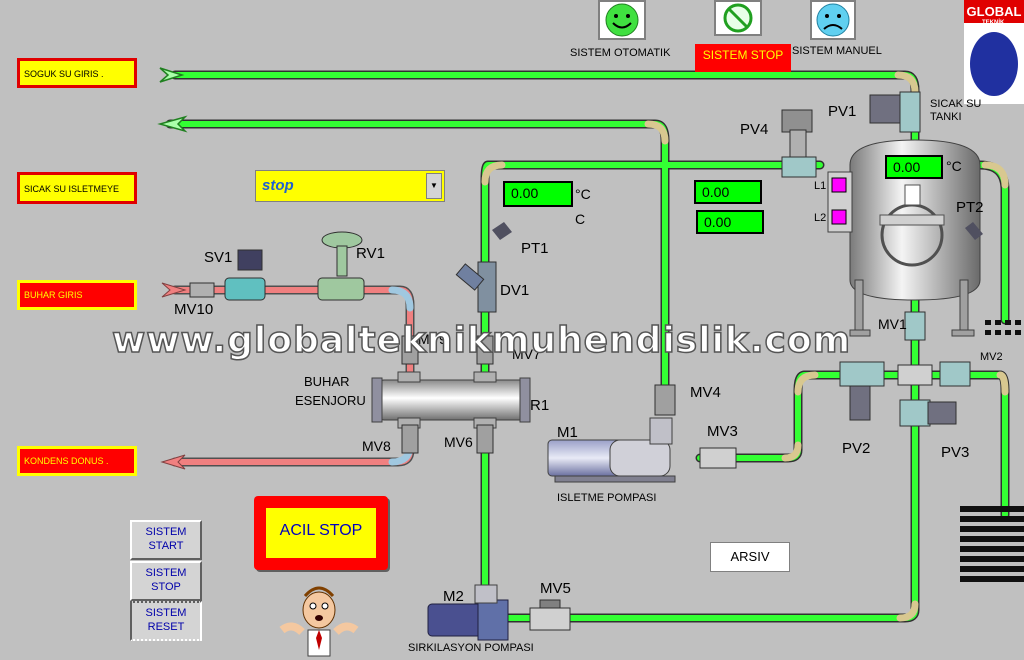 The width and height of the screenshot is (1024, 660). Describe the element at coordinates (166, 587) in the screenshot. I see `system-stop-line2: STOP` at that location.